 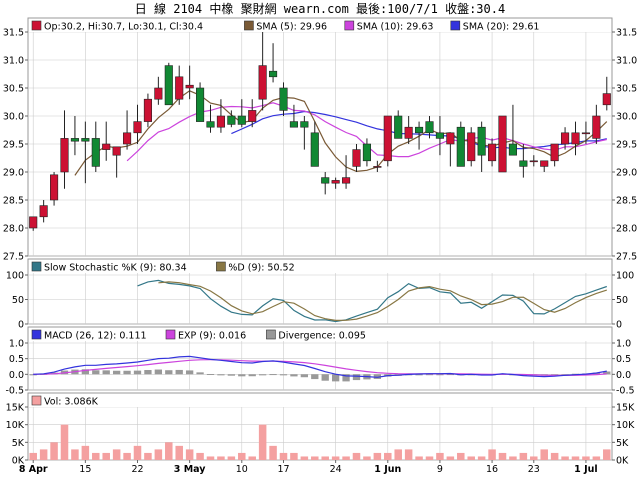 What do you see at coordinates (534, 469) in the screenshot?
I see `x-tick-label: 23` at bounding box center [534, 469].